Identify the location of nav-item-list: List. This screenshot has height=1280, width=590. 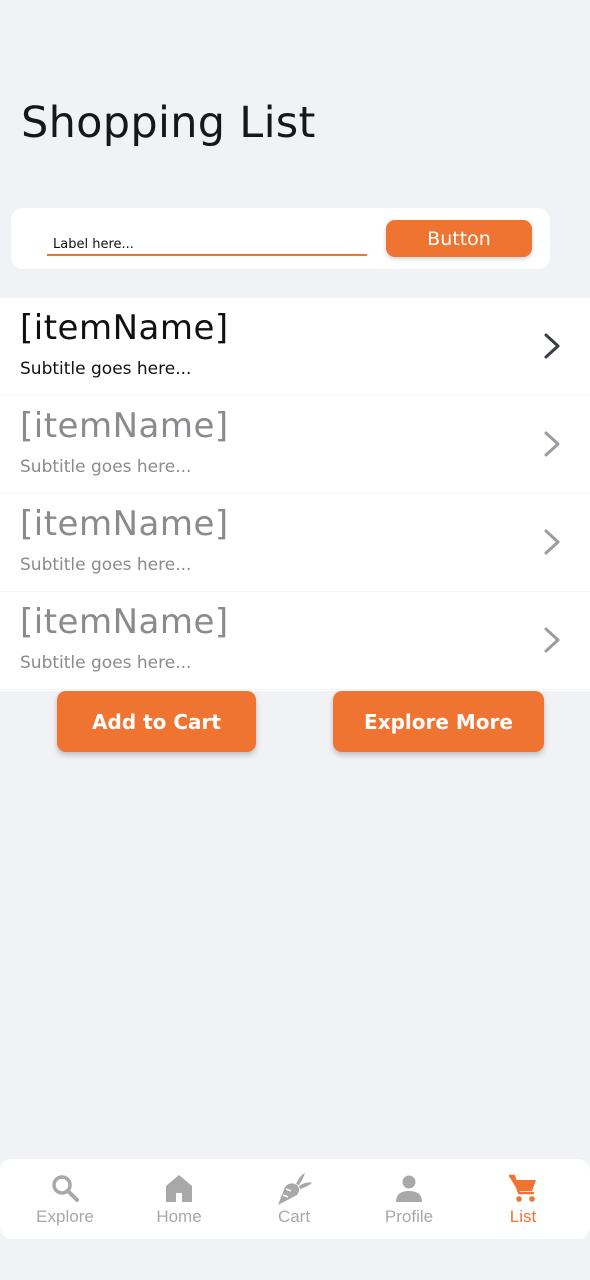
(523, 1199).